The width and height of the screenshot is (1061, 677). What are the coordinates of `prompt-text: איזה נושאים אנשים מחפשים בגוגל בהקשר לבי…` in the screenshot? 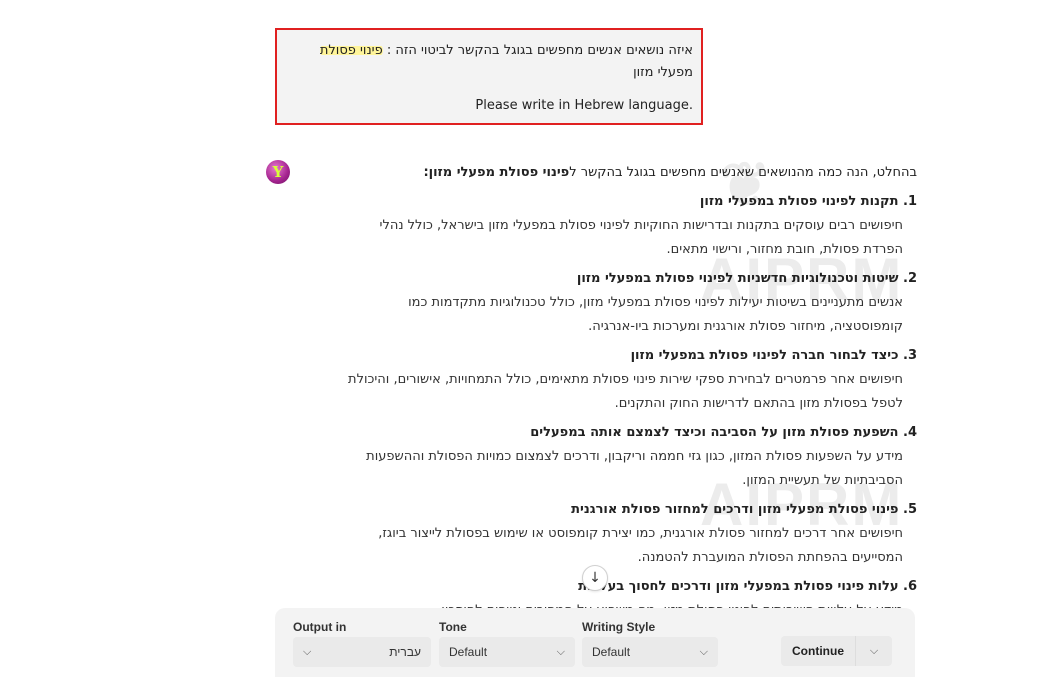 It's located at (537, 50).